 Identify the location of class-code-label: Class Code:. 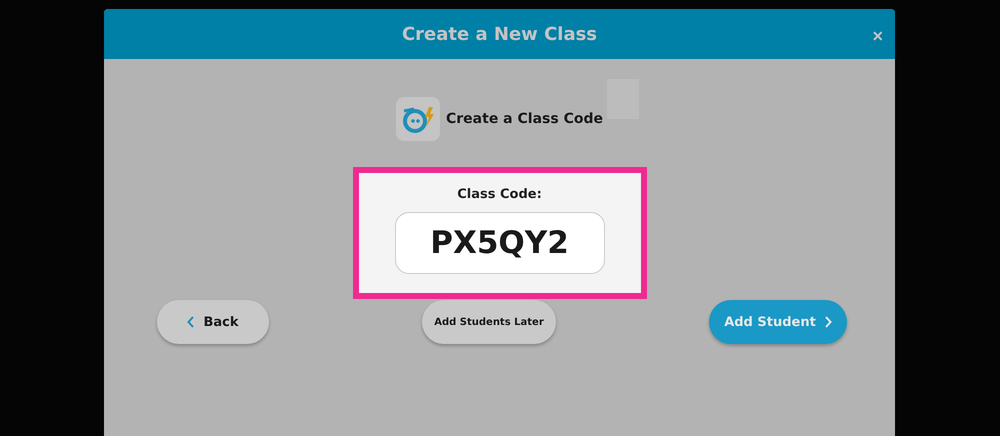
(499, 194).